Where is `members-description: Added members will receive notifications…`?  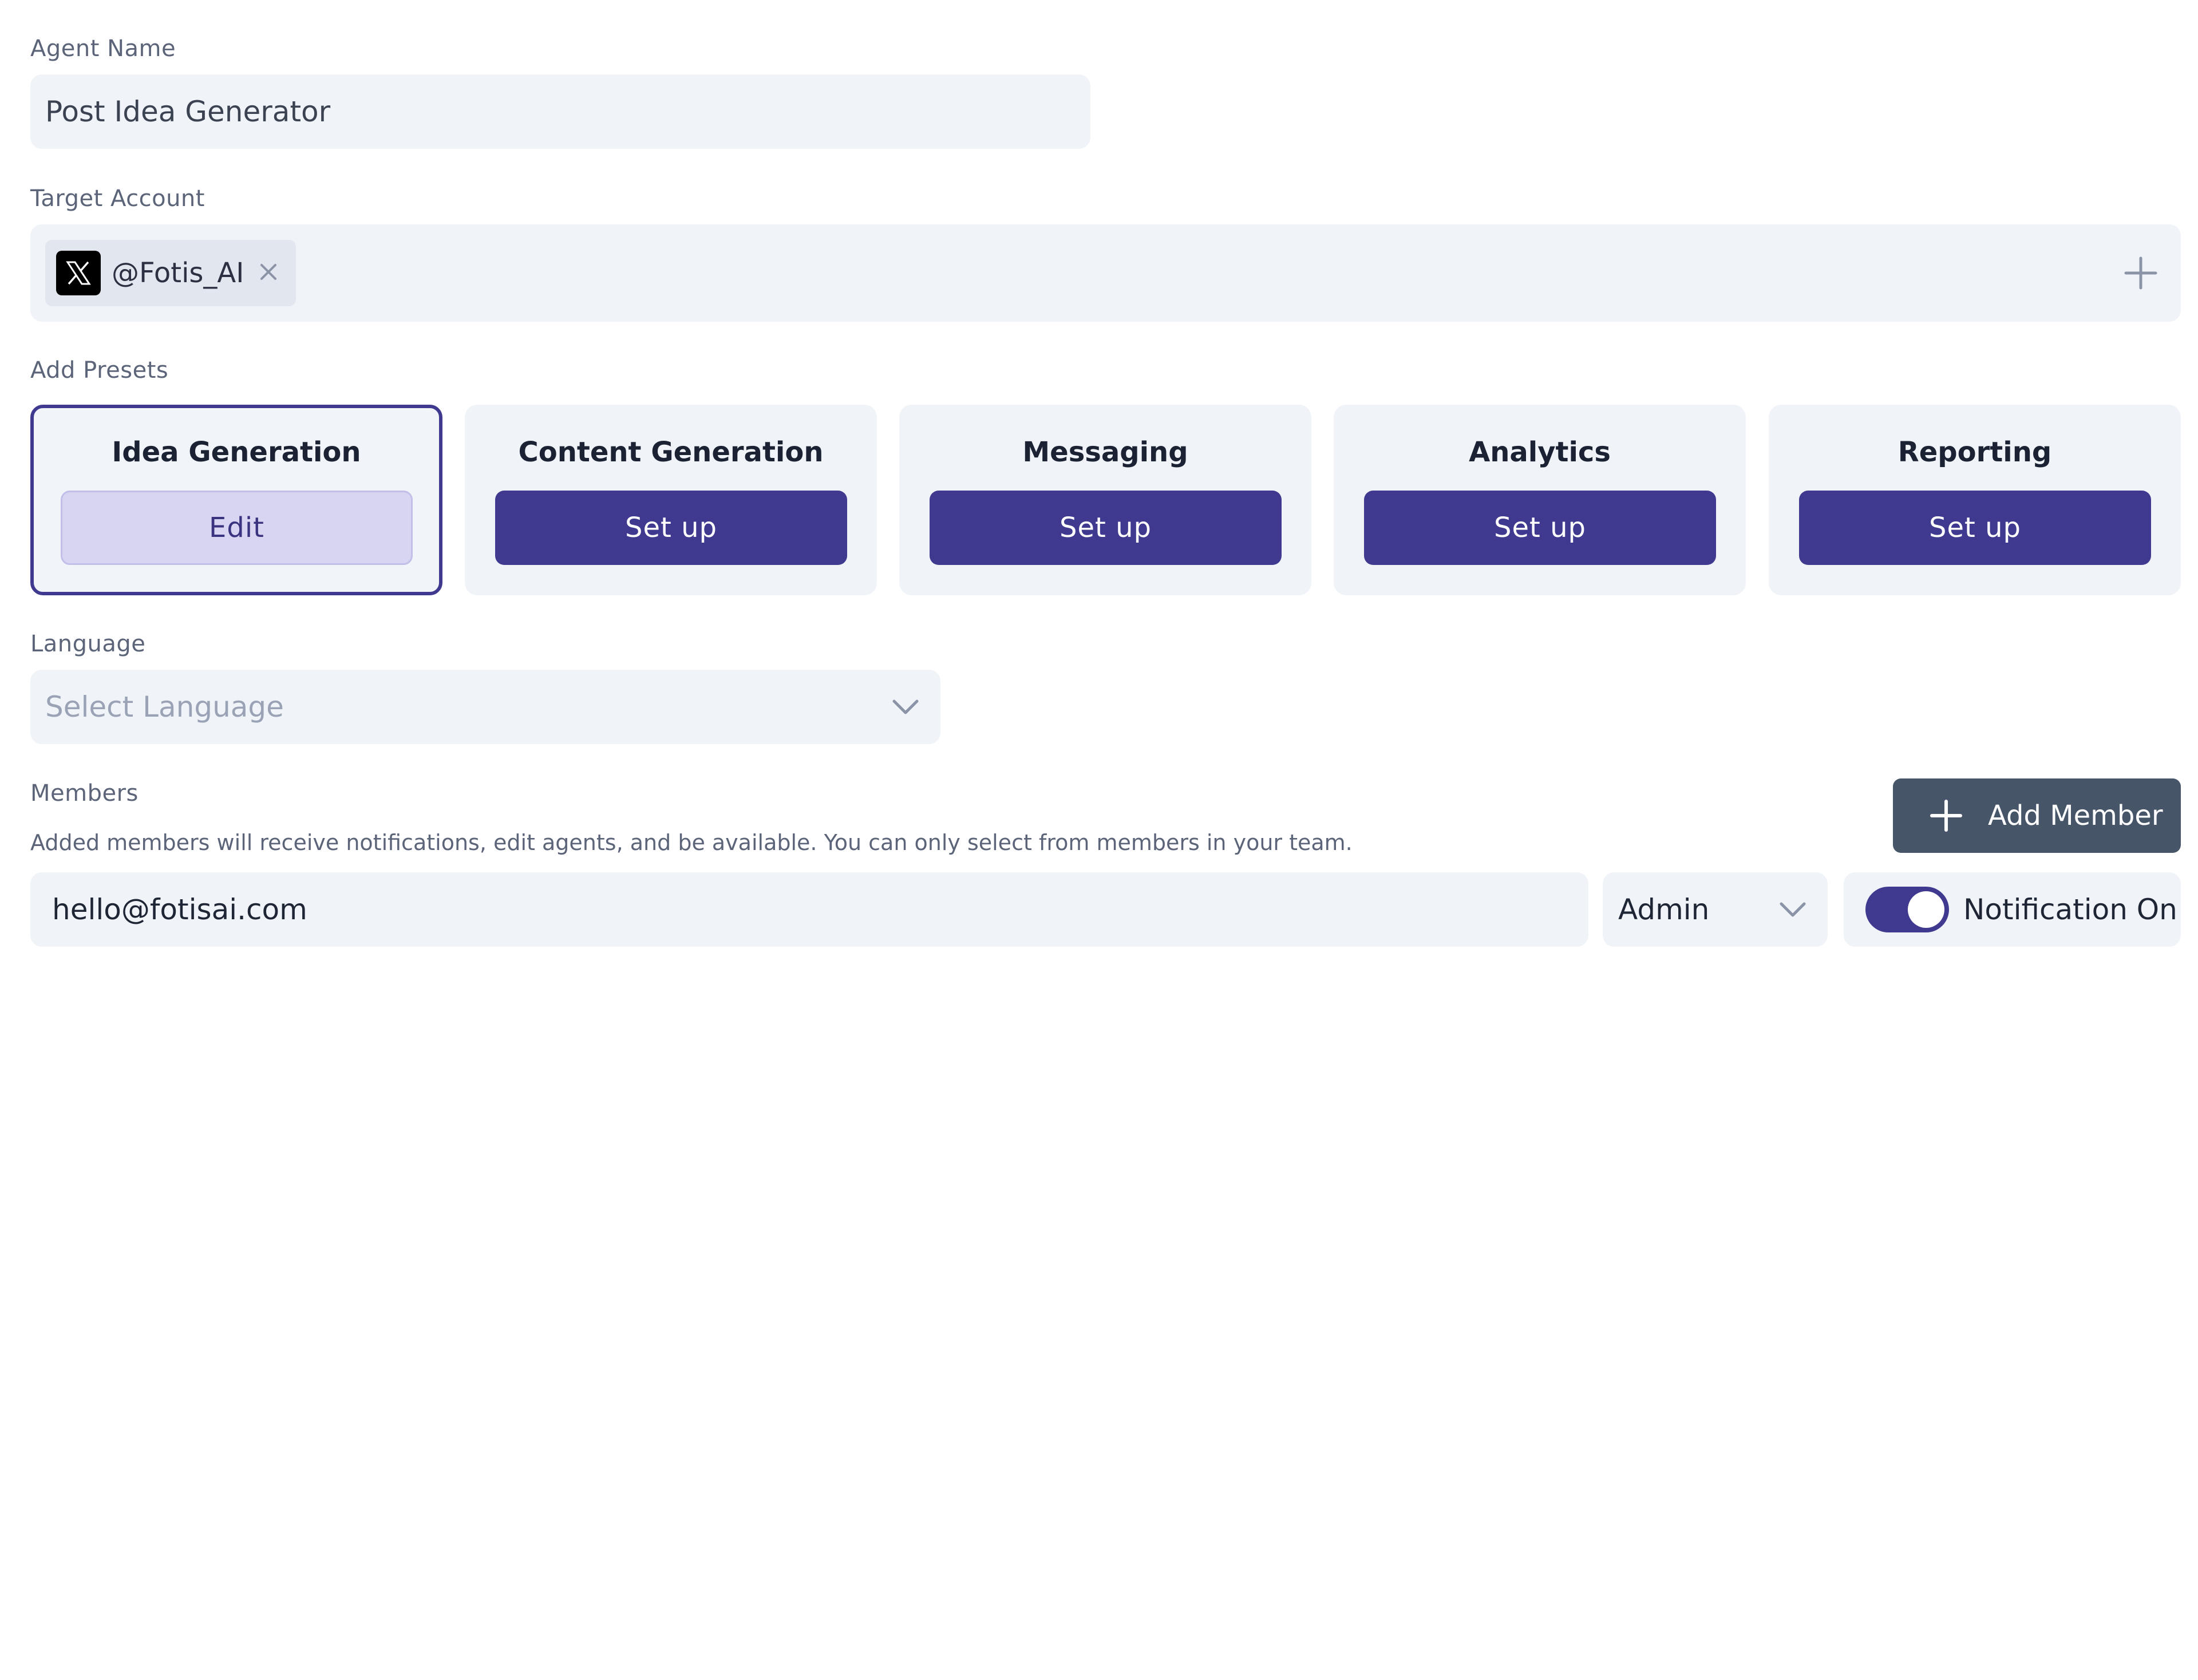 members-description: Added members will receive notifications… is located at coordinates (691, 843).